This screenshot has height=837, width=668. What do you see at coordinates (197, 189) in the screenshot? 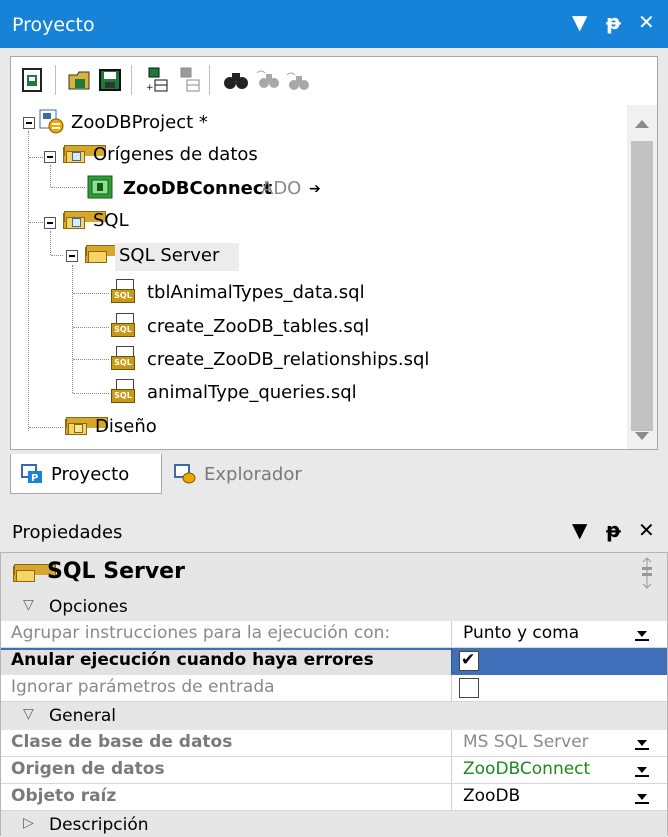
I see `connection-name: ZooDBConnect` at bounding box center [197, 189].